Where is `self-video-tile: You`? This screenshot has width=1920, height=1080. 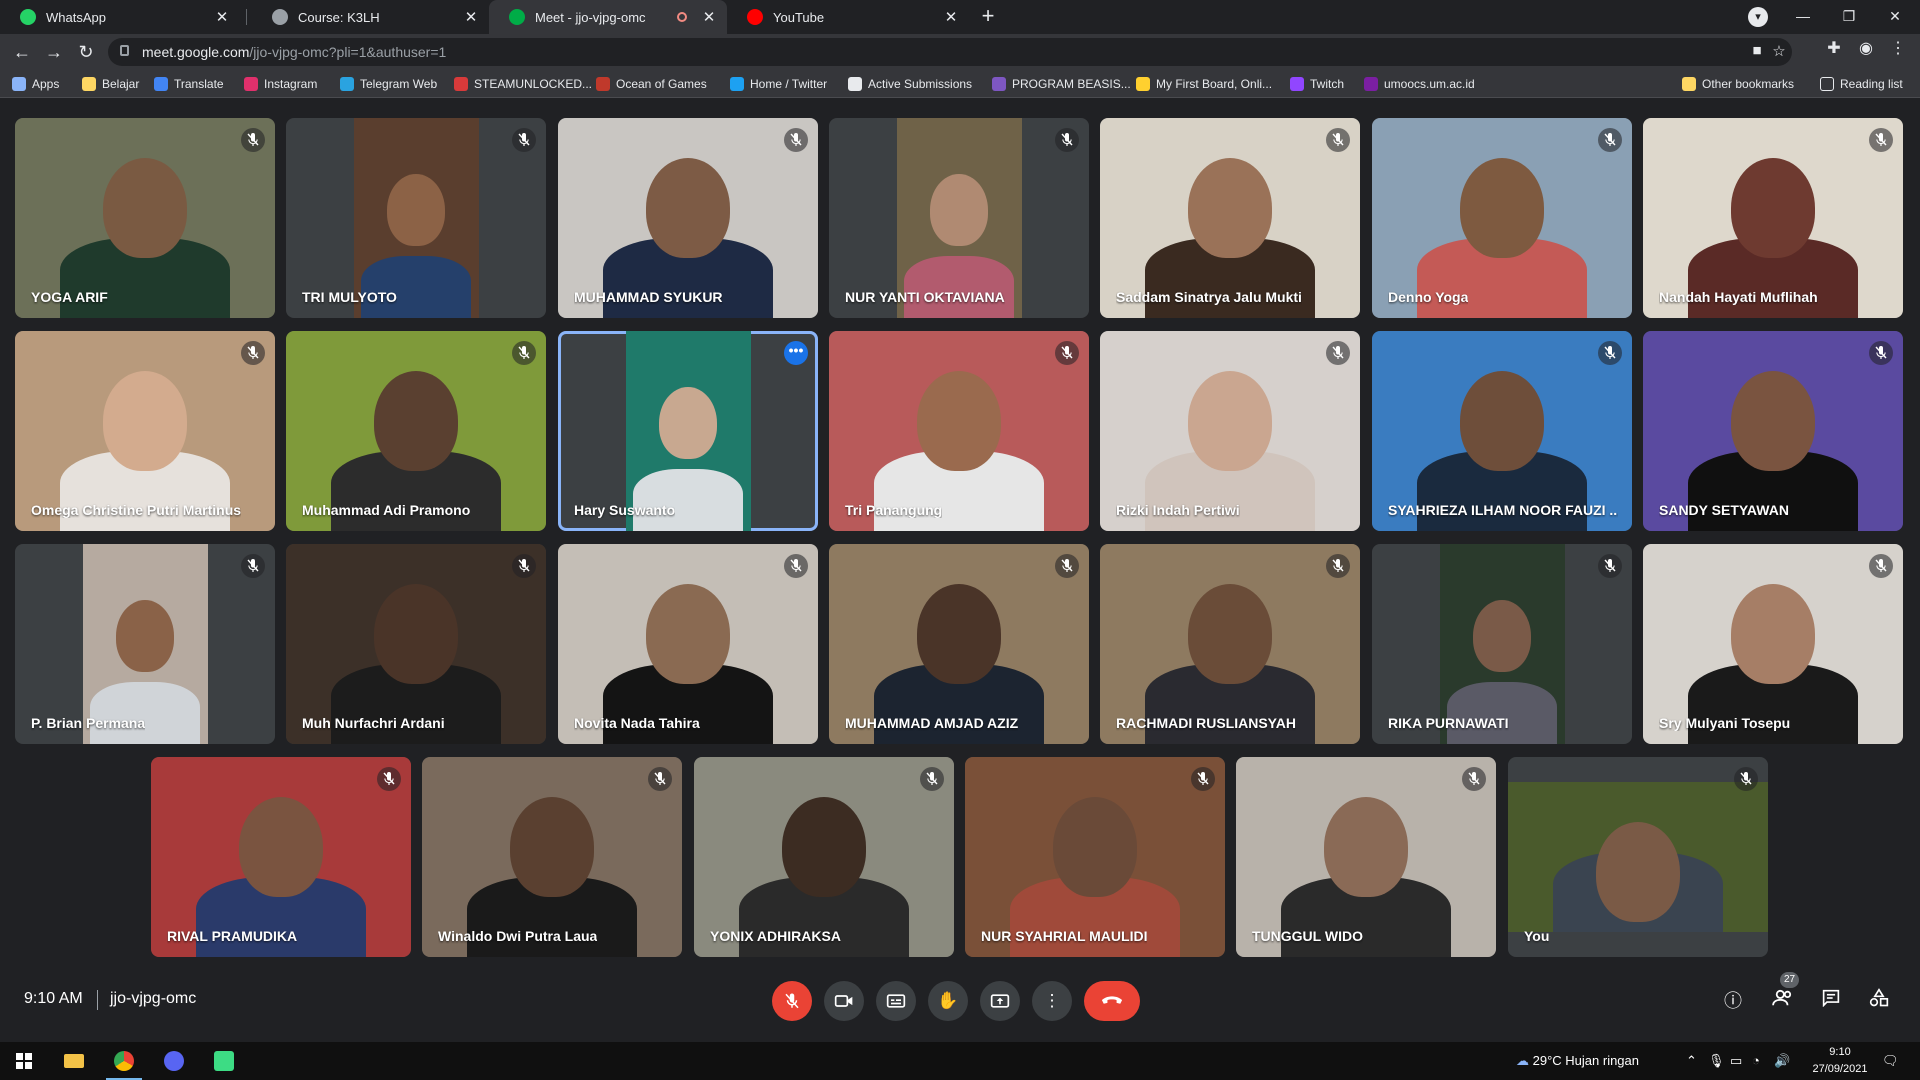 self-video-tile: You is located at coordinates (1638, 857).